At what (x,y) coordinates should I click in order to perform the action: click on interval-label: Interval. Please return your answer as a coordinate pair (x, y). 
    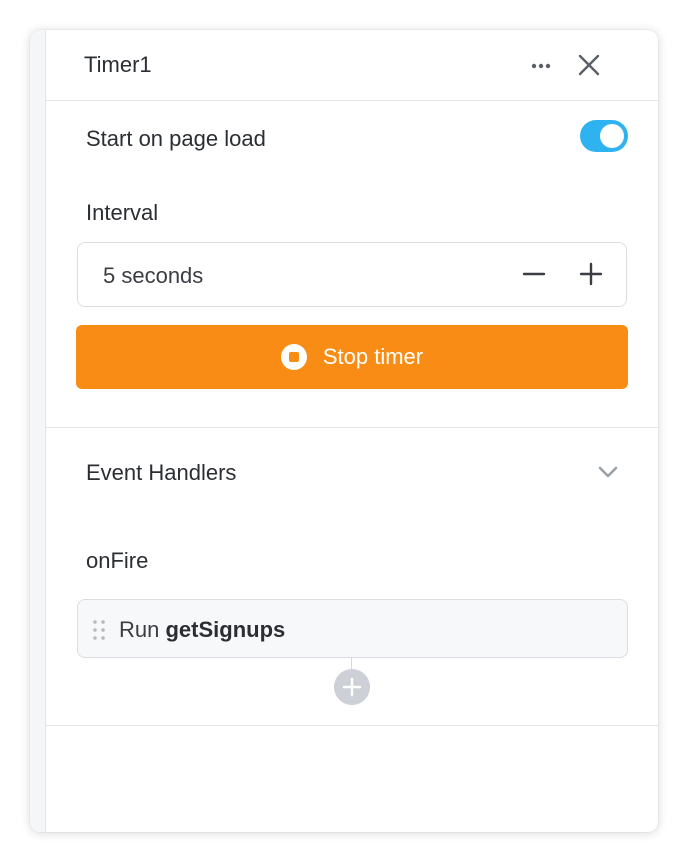
    Looking at the image, I should click on (122, 212).